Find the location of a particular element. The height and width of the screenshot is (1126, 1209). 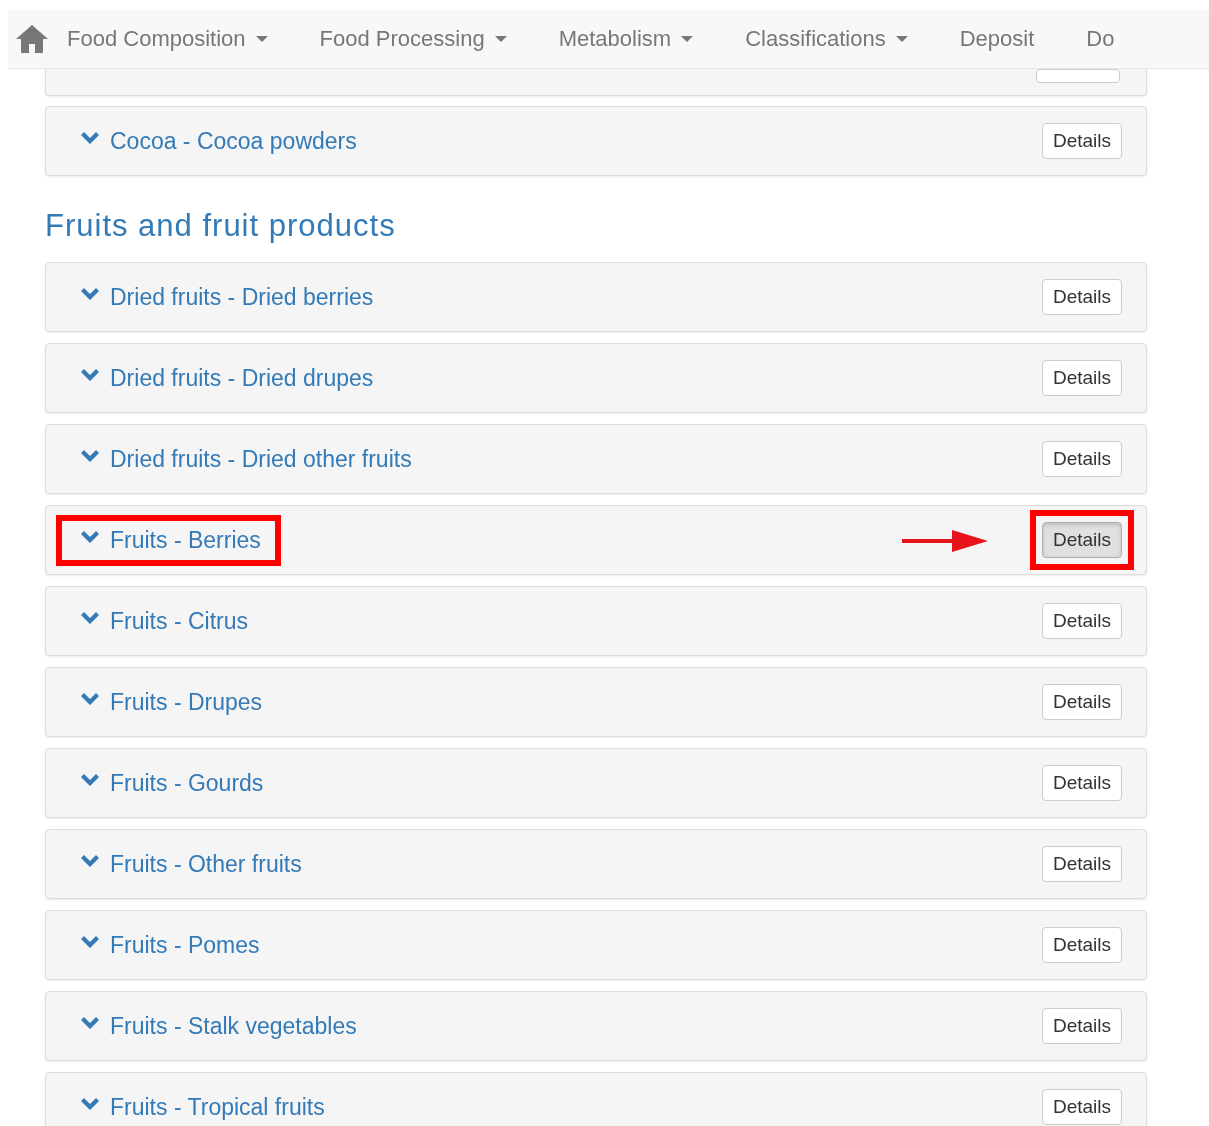

panel-title-link: Cocoa - Cocoa powders is located at coordinates (216, 141).